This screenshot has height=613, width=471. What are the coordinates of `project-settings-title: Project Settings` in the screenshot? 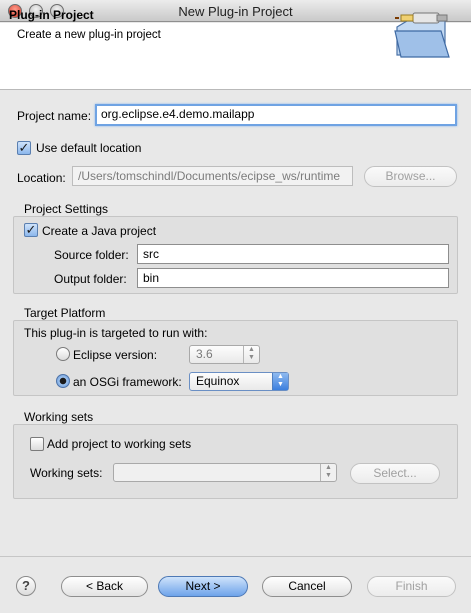 It's located at (66, 209).